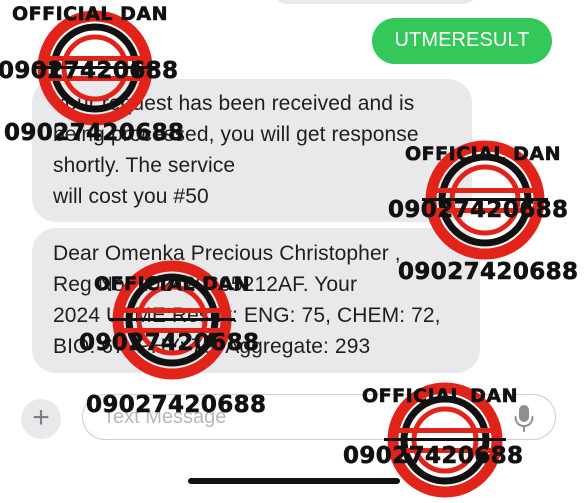 The width and height of the screenshot is (586, 503). What do you see at coordinates (172, 320) in the screenshot?
I see `stamp-logo-icon` at bounding box center [172, 320].